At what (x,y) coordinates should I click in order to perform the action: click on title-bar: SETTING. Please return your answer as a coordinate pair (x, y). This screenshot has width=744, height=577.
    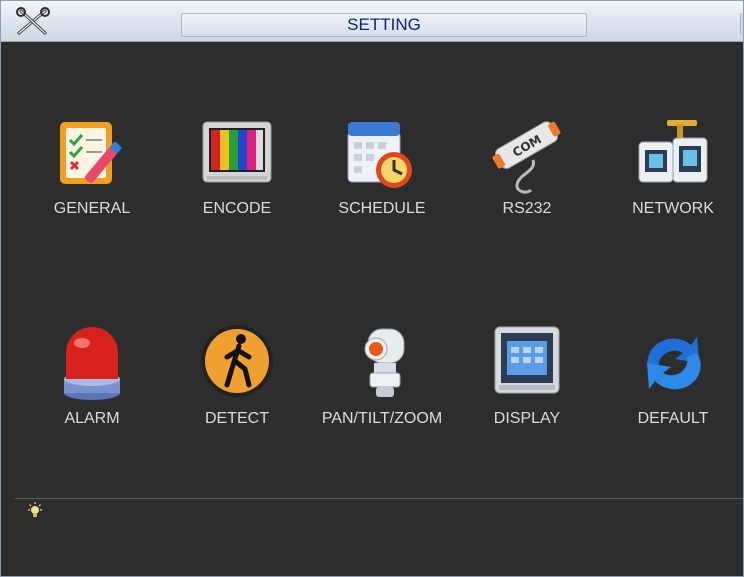
    Looking at the image, I should click on (372, 21).